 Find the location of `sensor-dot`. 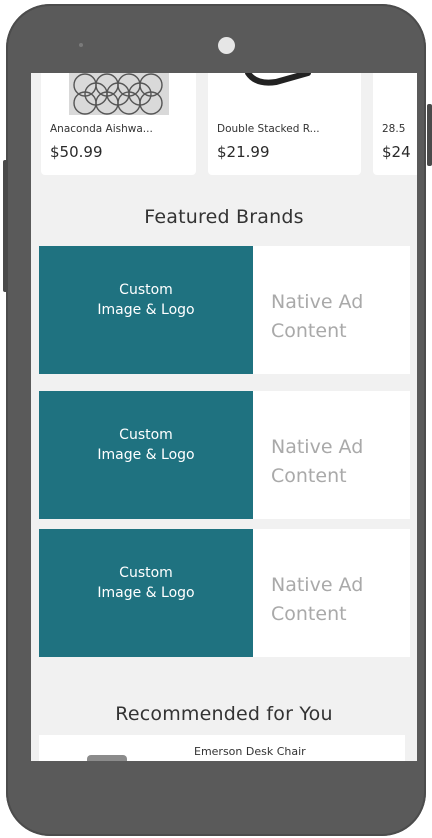

sensor-dot is located at coordinates (81, 45).